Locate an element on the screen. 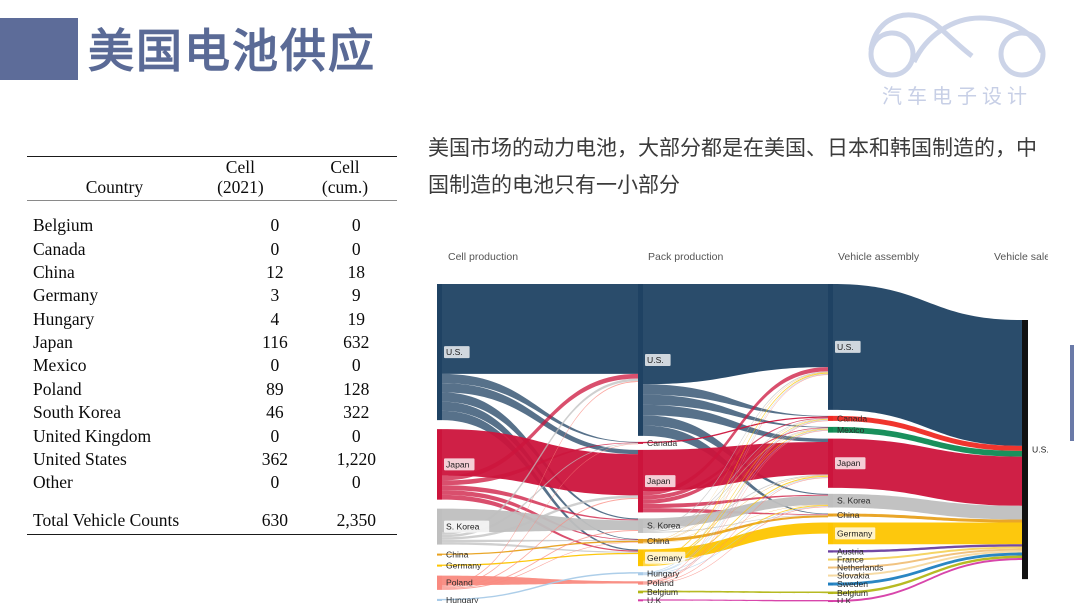 The image size is (1080, 603). cell-cum-value: 9 is located at coordinates (356, 295).